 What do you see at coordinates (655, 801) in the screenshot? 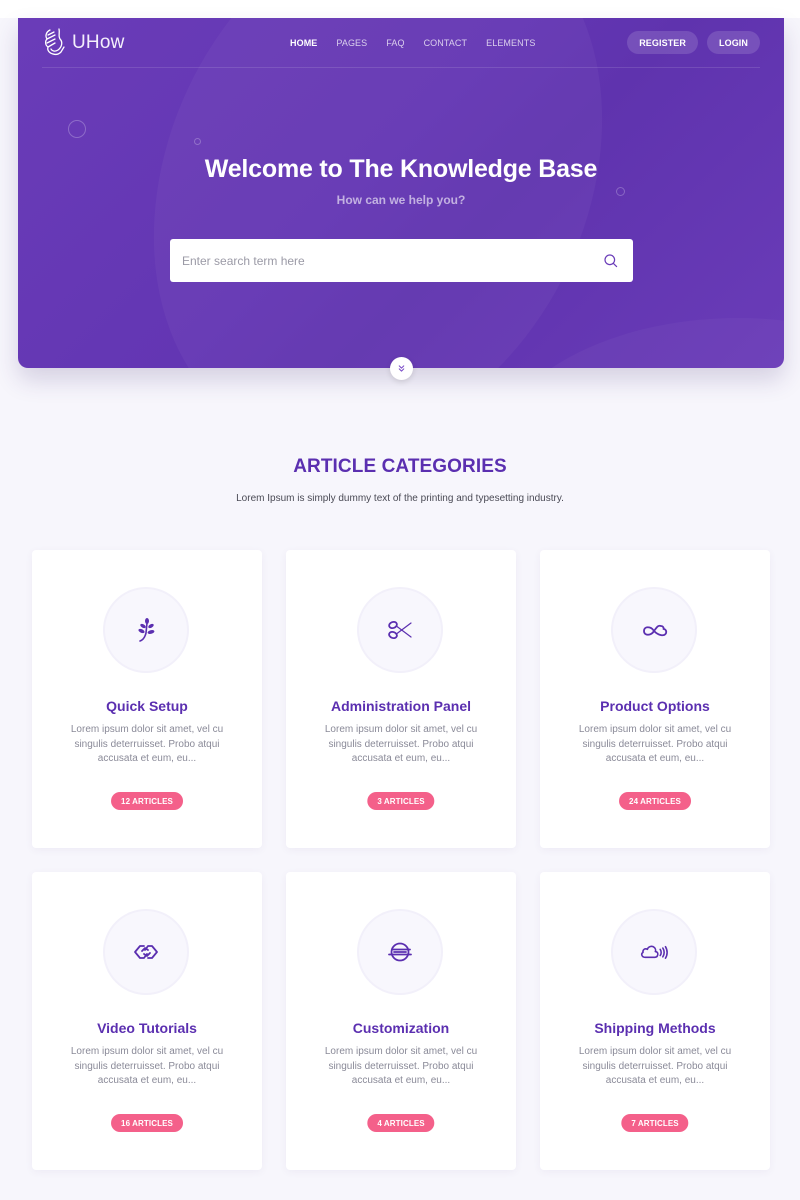
I see `article-count-badge: 24 ARTICLES` at bounding box center [655, 801].